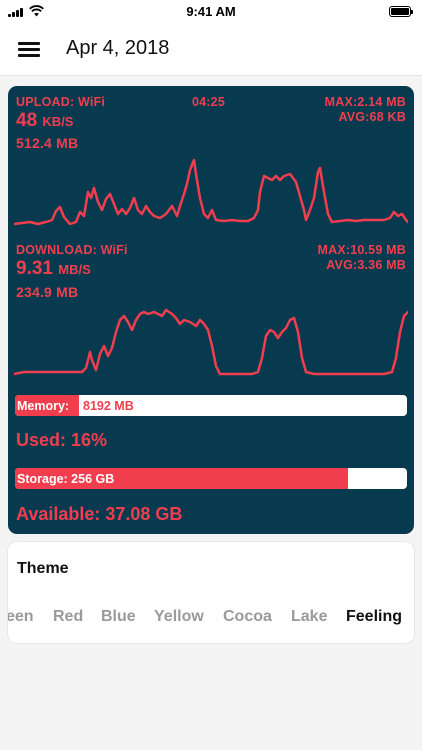  I want to click on theme-option-yellow: Yellow, so click(179, 617).